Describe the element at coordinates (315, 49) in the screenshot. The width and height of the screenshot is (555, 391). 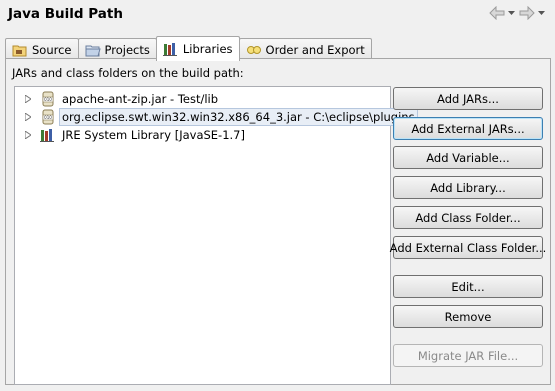
I see `tab-order-export-label: Order and Export` at that location.